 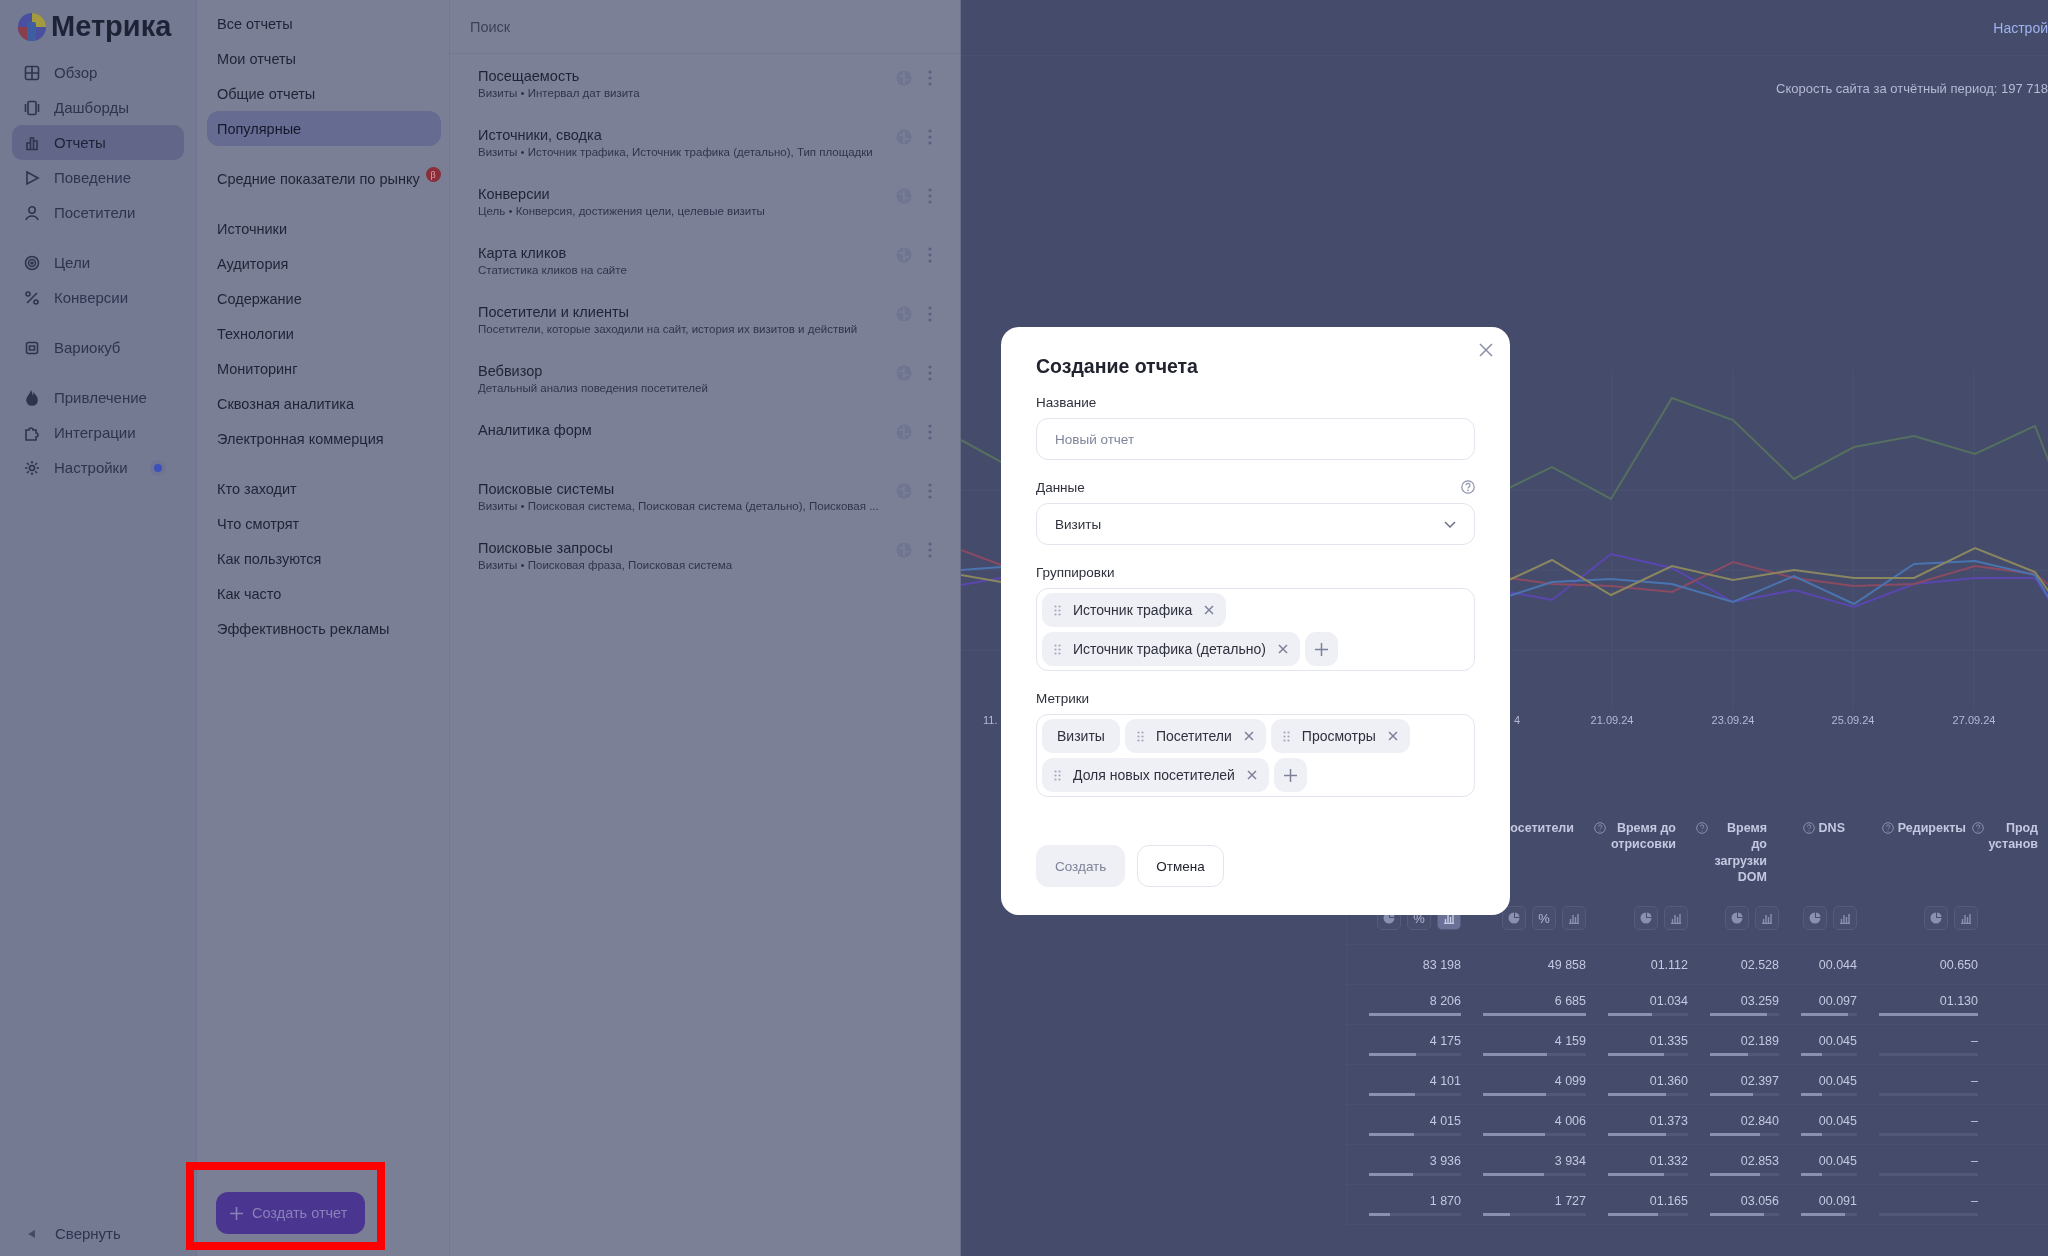 What do you see at coordinates (1255, 439) in the screenshot?
I see `name-input: Новый отчет` at bounding box center [1255, 439].